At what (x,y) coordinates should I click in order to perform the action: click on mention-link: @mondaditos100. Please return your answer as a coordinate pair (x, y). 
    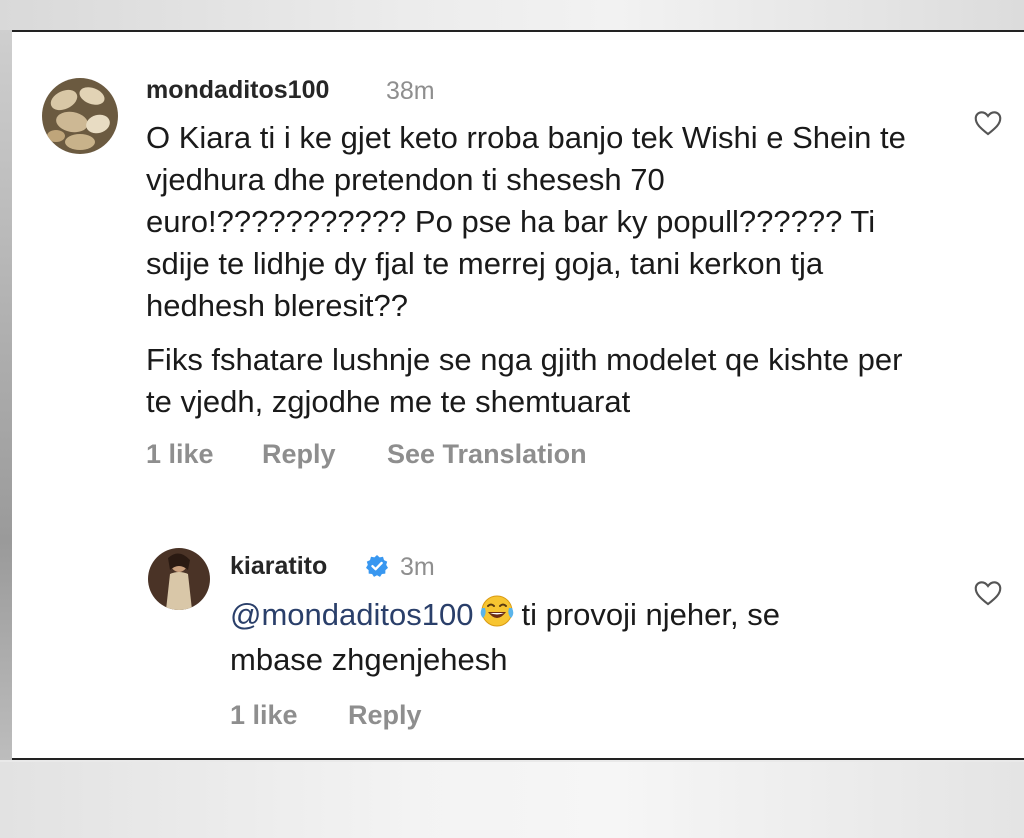
    Looking at the image, I should click on (351, 614).